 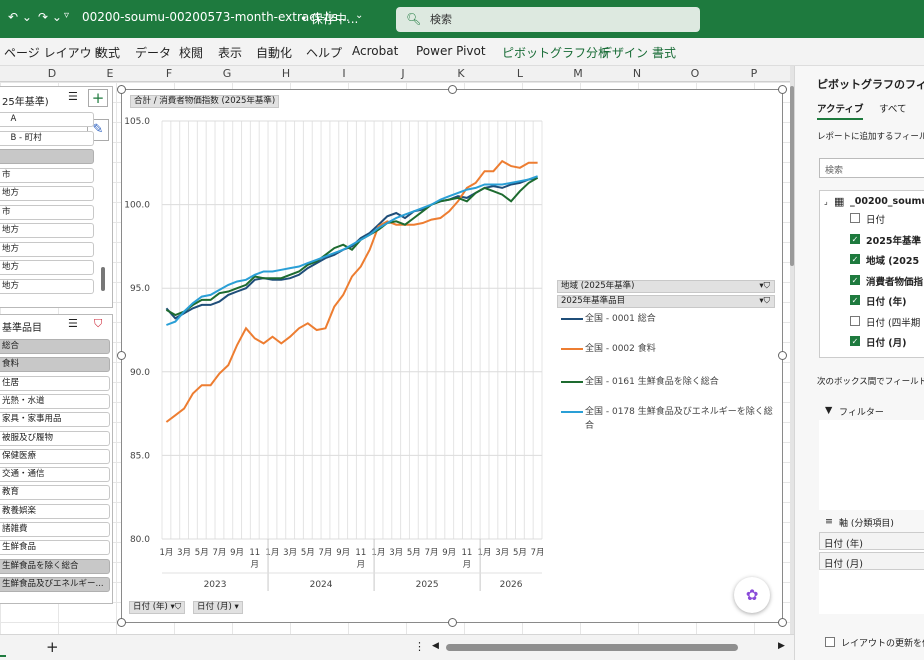 I want to click on field-label: 2025年基準, so click(x=893, y=240).